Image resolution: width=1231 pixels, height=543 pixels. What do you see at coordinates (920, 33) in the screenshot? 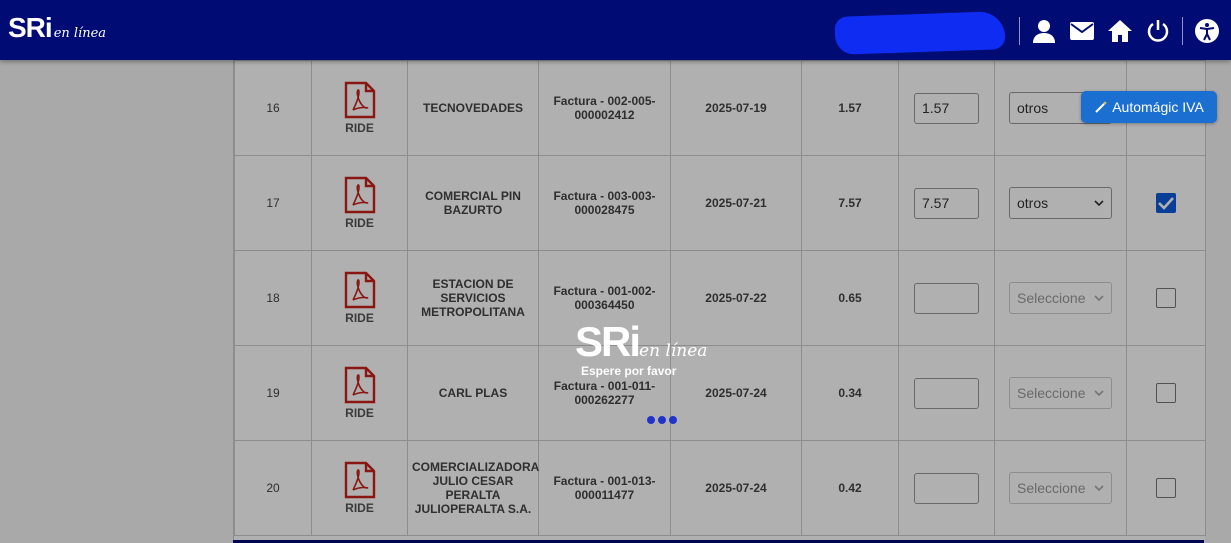
I see `redacted-username` at bounding box center [920, 33].